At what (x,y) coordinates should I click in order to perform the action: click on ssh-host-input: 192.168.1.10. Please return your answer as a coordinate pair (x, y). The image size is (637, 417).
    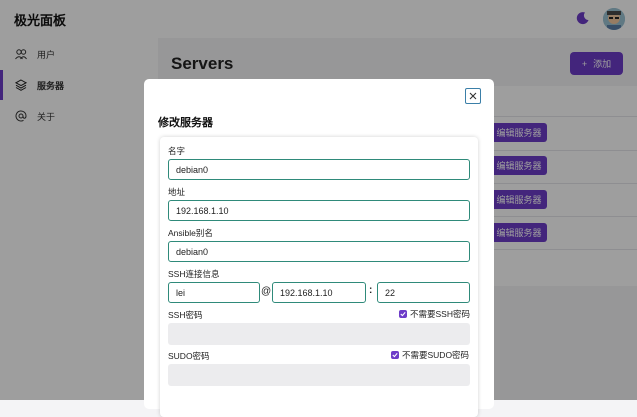
    Looking at the image, I should click on (319, 292).